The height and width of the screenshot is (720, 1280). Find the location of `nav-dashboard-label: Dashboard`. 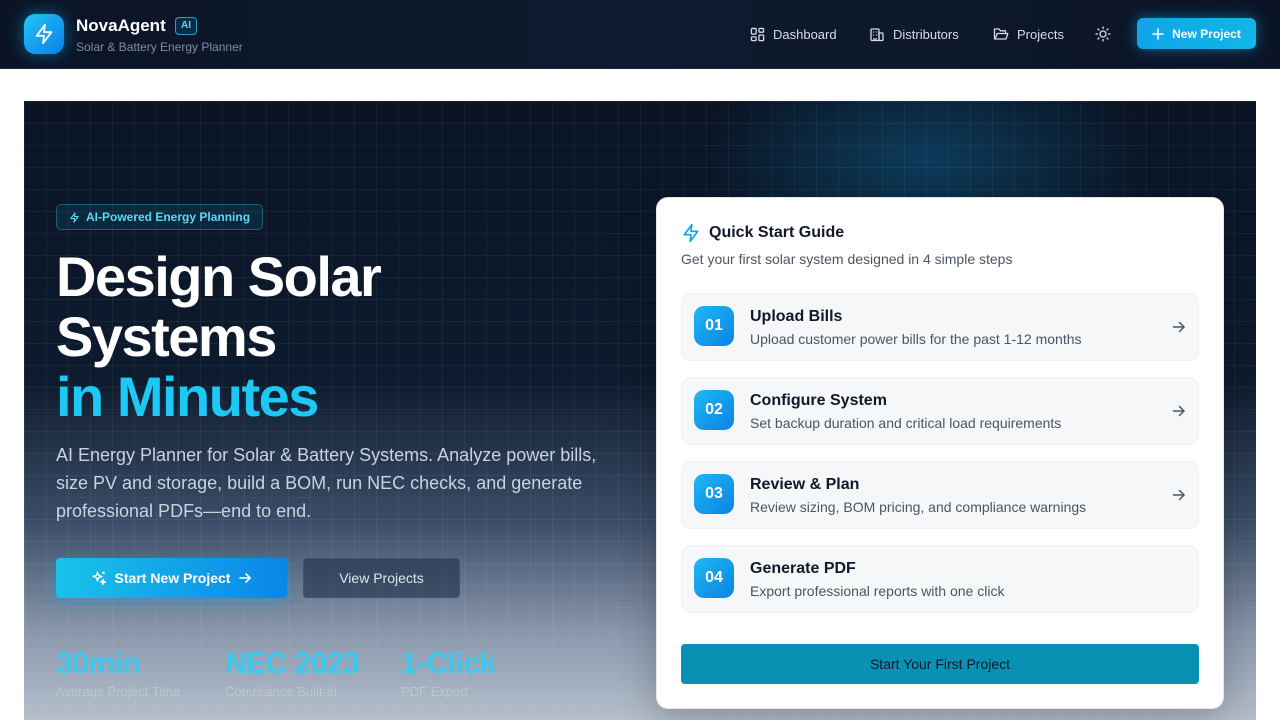

nav-dashboard-label: Dashboard is located at coordinates (805, 34).